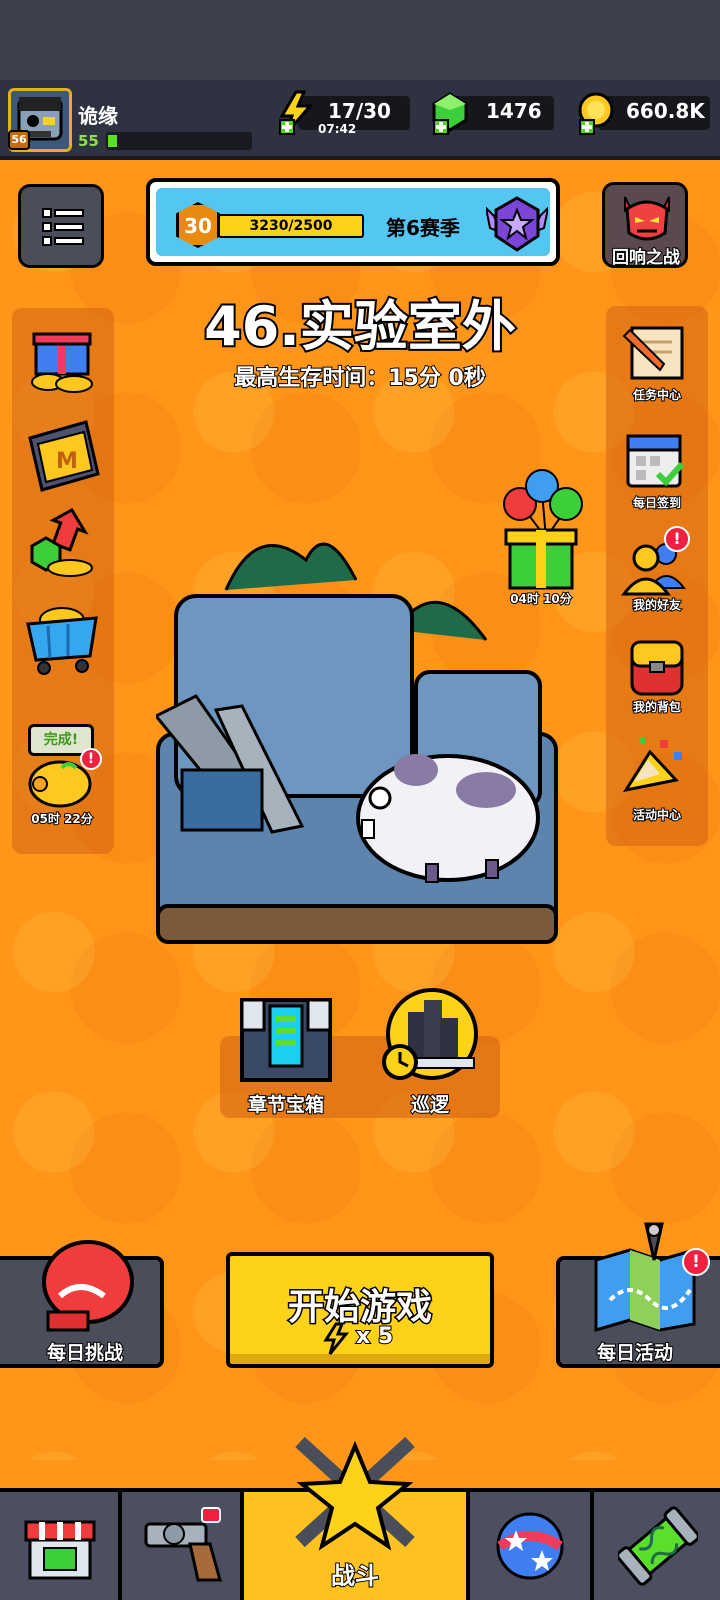 The image size is (720, 1600). I want to click on backpack-icon, so click(657, 668).